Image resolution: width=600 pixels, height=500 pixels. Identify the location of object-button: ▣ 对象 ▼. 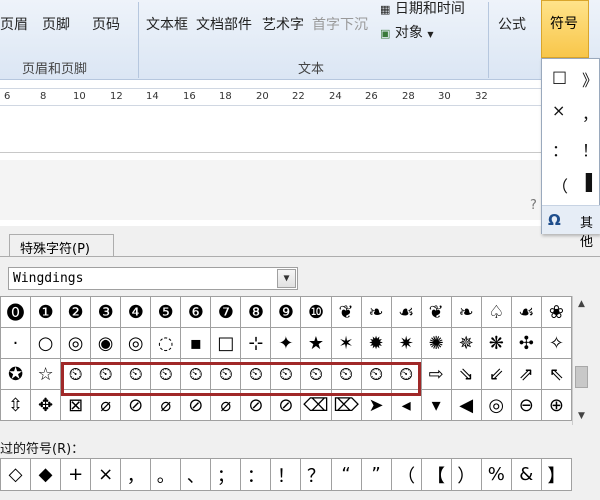
(406, 32).